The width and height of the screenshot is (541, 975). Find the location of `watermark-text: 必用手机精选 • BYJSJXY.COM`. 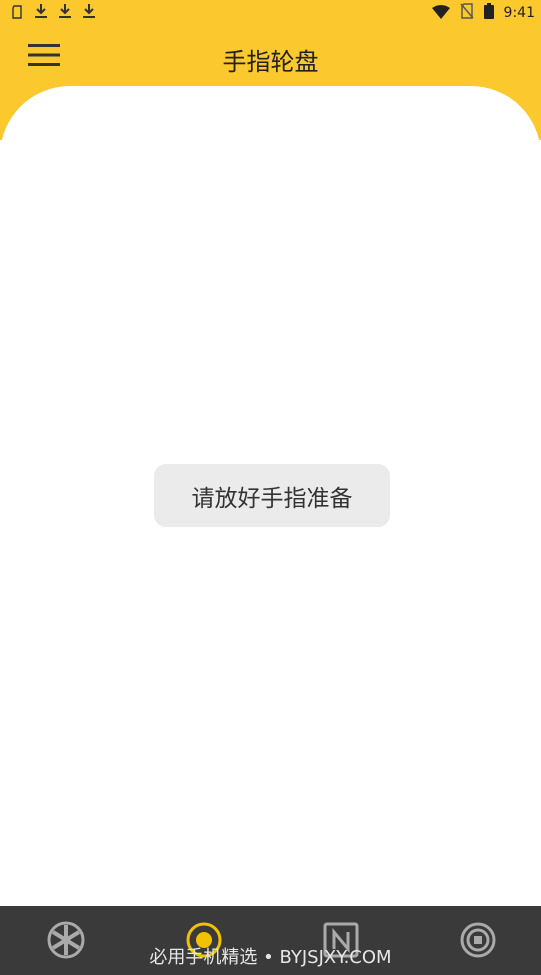

watermark-text: 必用手机精选 • BYJSJXY.COM is located at coordinates (270, 957).